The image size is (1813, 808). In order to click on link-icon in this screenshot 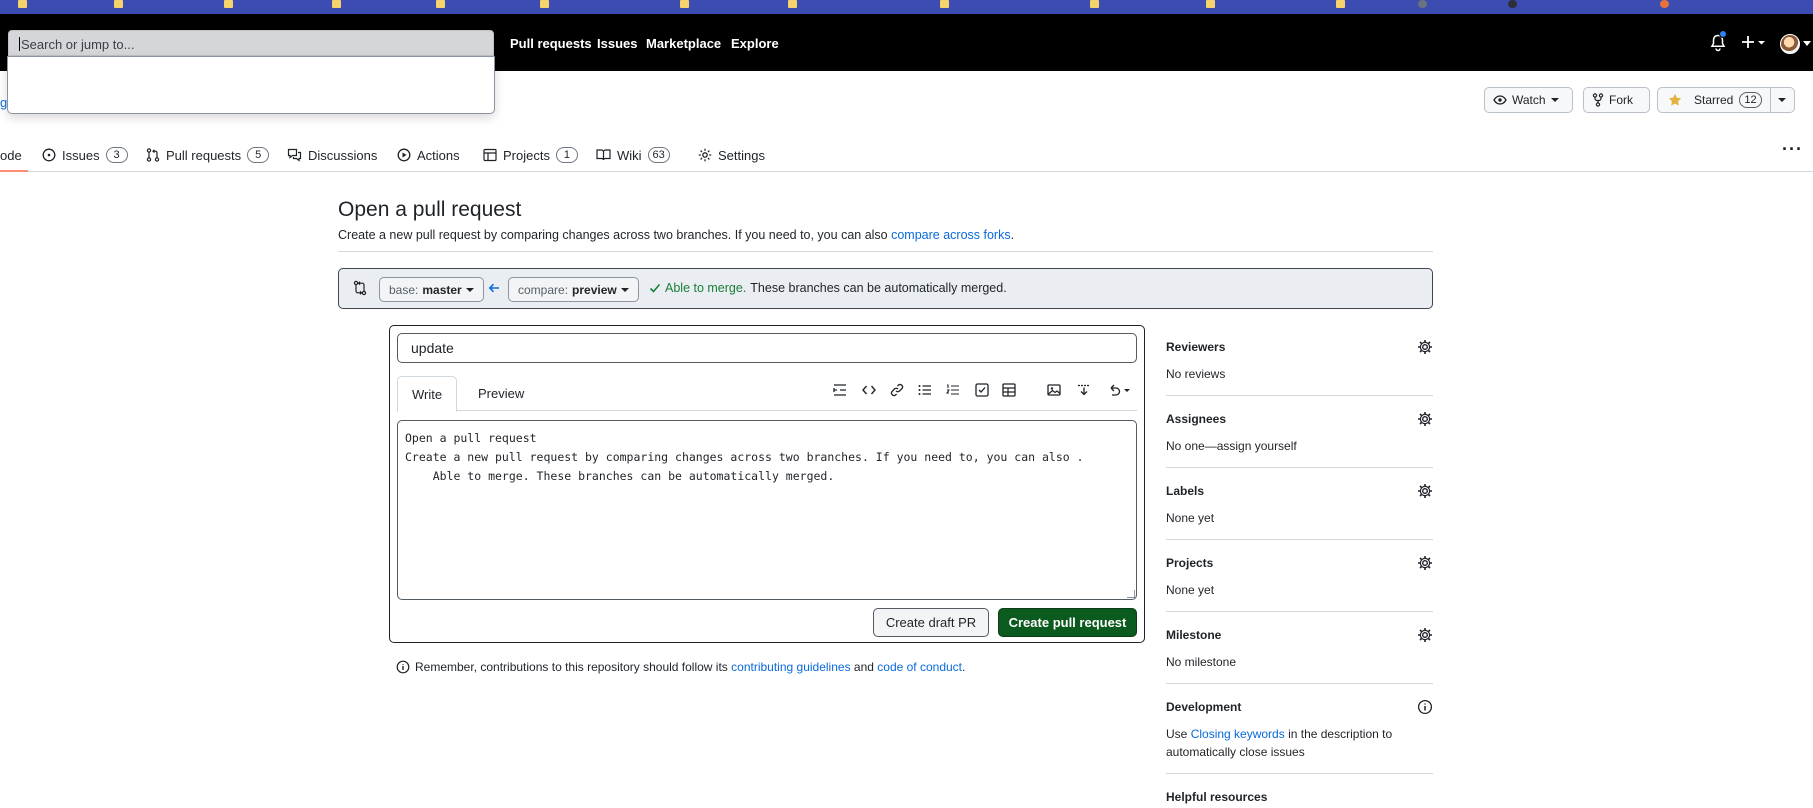, I will do `click(897, 390)`.